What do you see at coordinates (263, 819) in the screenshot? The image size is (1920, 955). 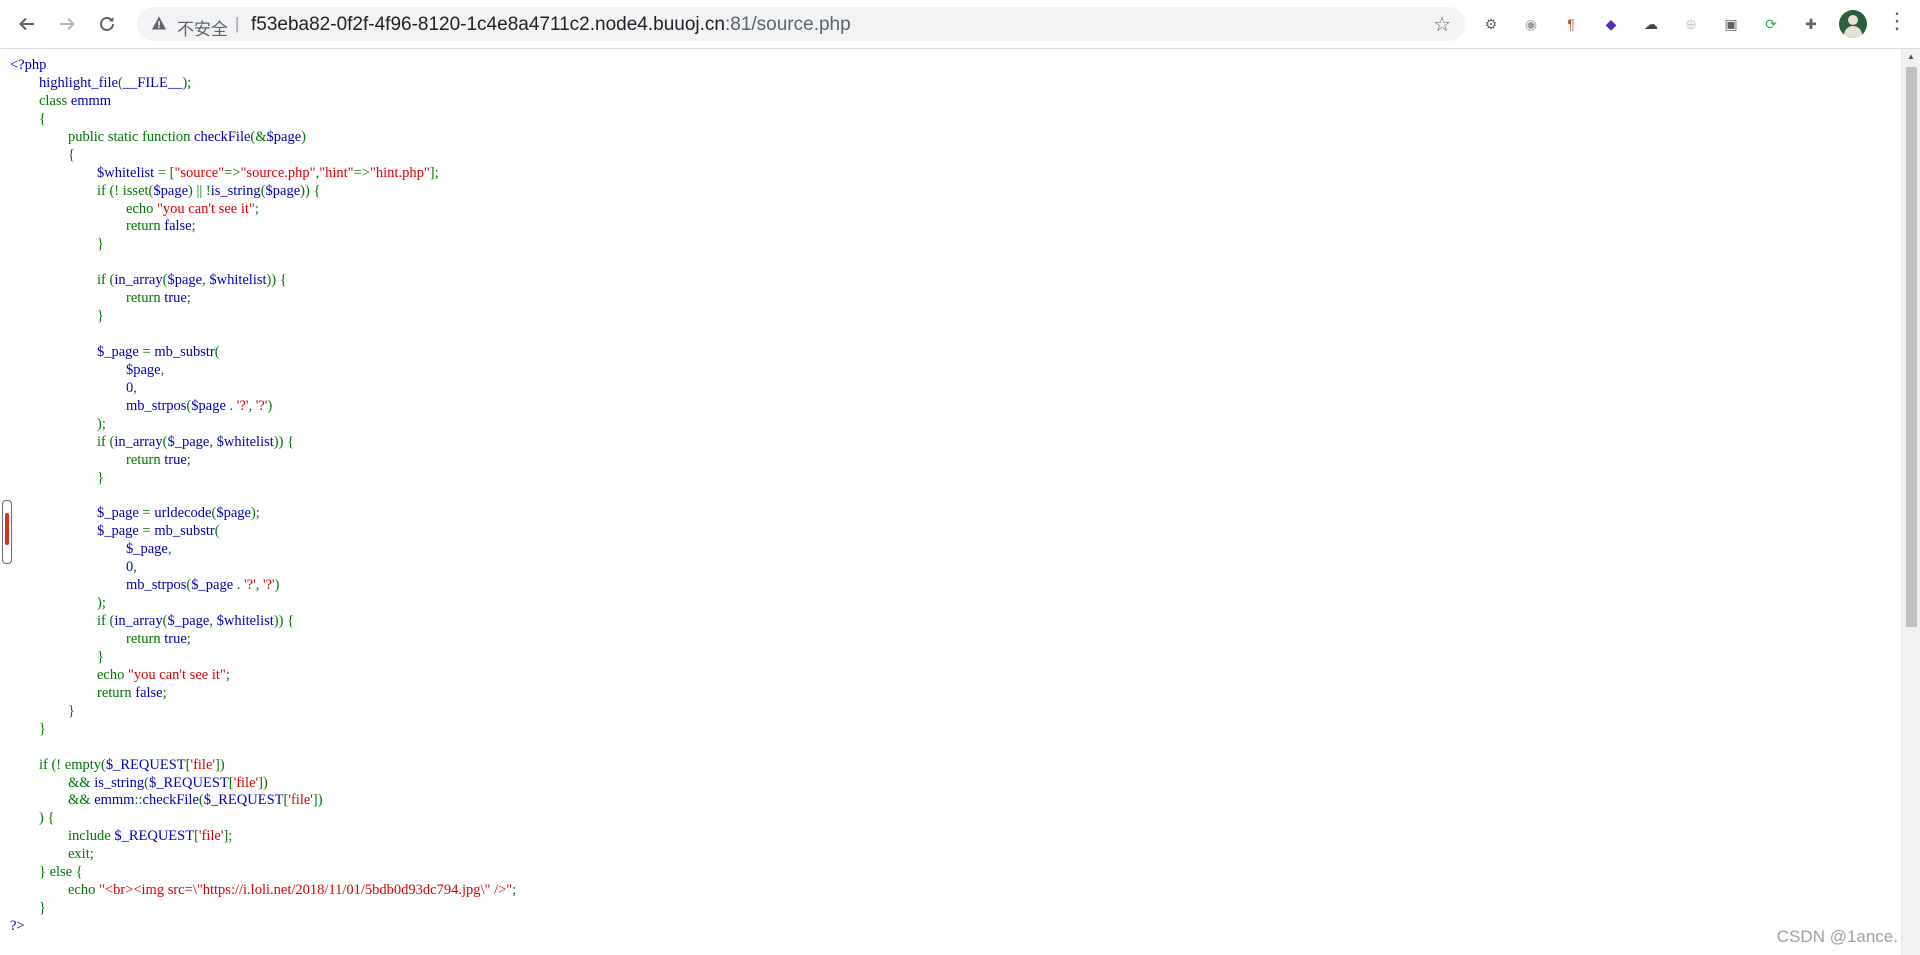 I see `code-line: ) {` at bounding box center [263, 819].